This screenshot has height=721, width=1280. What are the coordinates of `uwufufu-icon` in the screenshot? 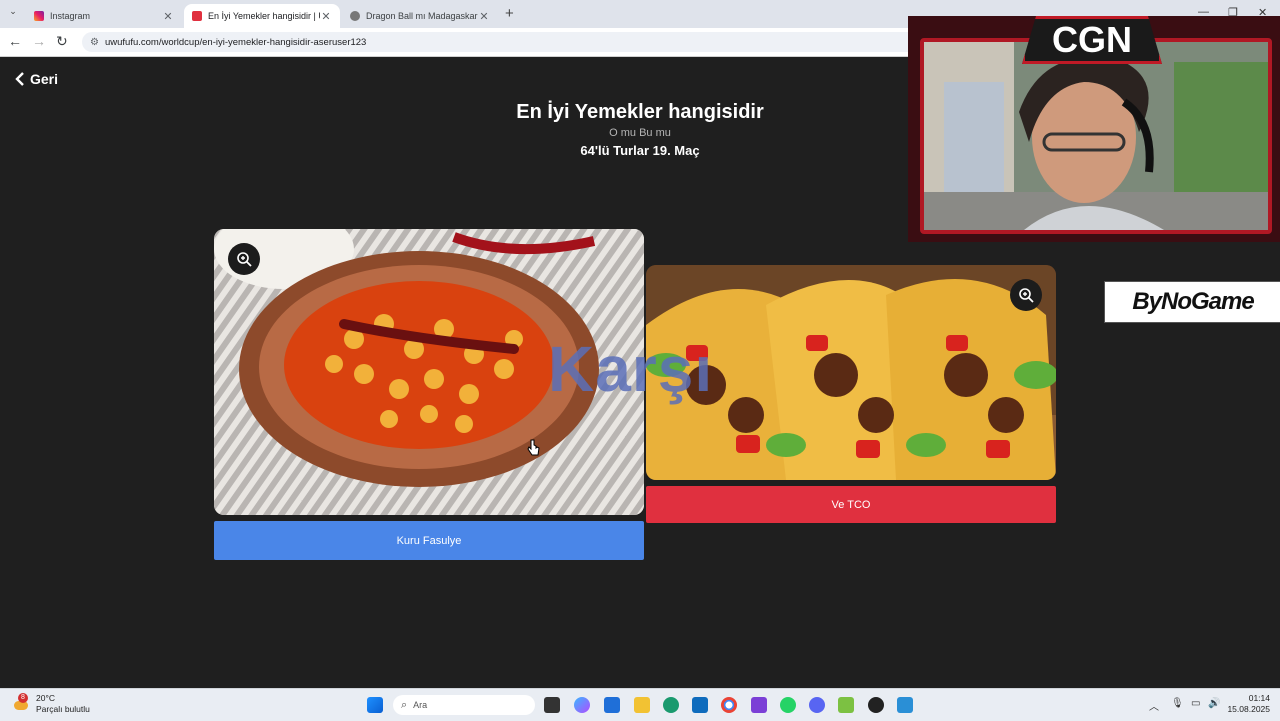 It's located at (197, 16).